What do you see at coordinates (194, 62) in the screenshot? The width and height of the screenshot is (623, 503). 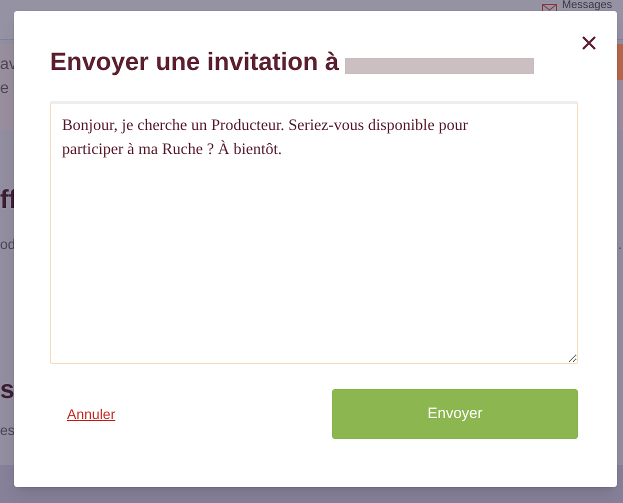 I see `dialog-title: Envoyer une invitation à` at bounding box center [194, 62].